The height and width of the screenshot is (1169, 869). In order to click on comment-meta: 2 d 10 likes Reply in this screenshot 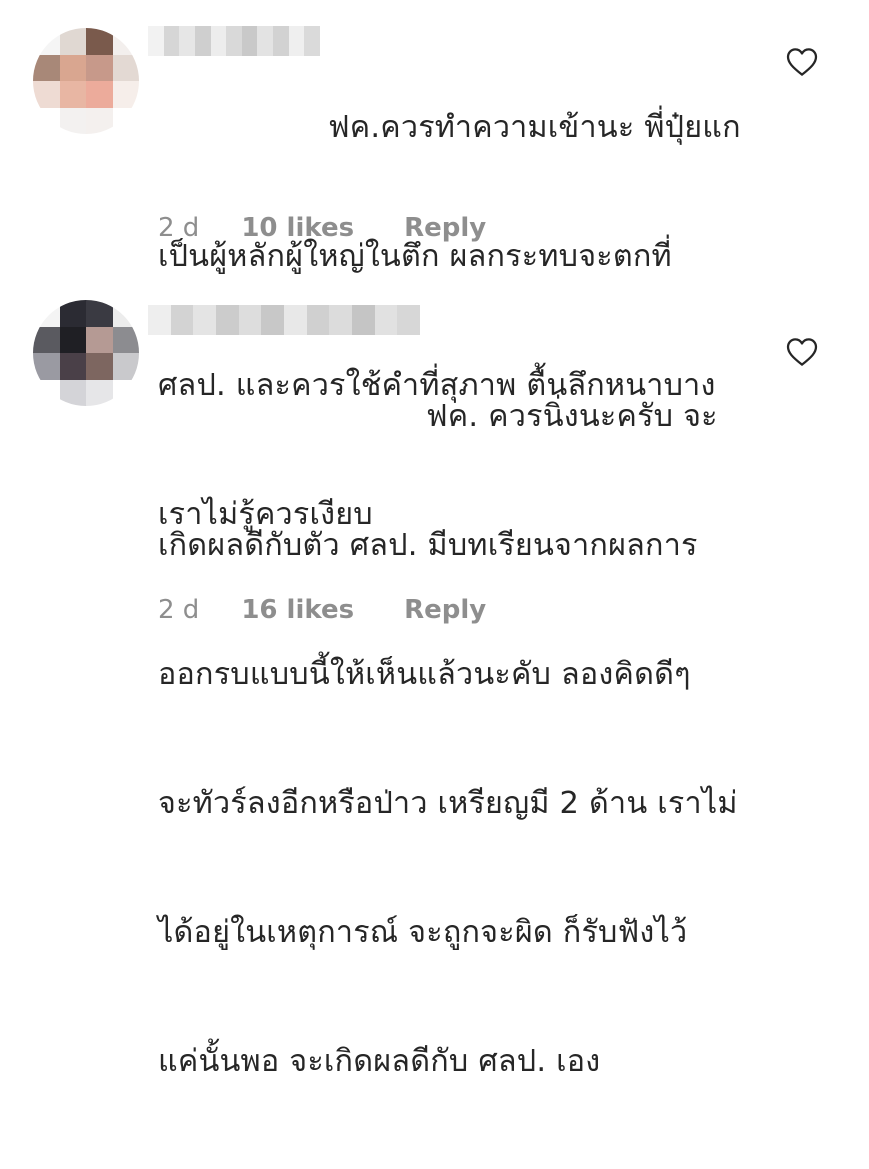, I will do `click(322, 228)`.